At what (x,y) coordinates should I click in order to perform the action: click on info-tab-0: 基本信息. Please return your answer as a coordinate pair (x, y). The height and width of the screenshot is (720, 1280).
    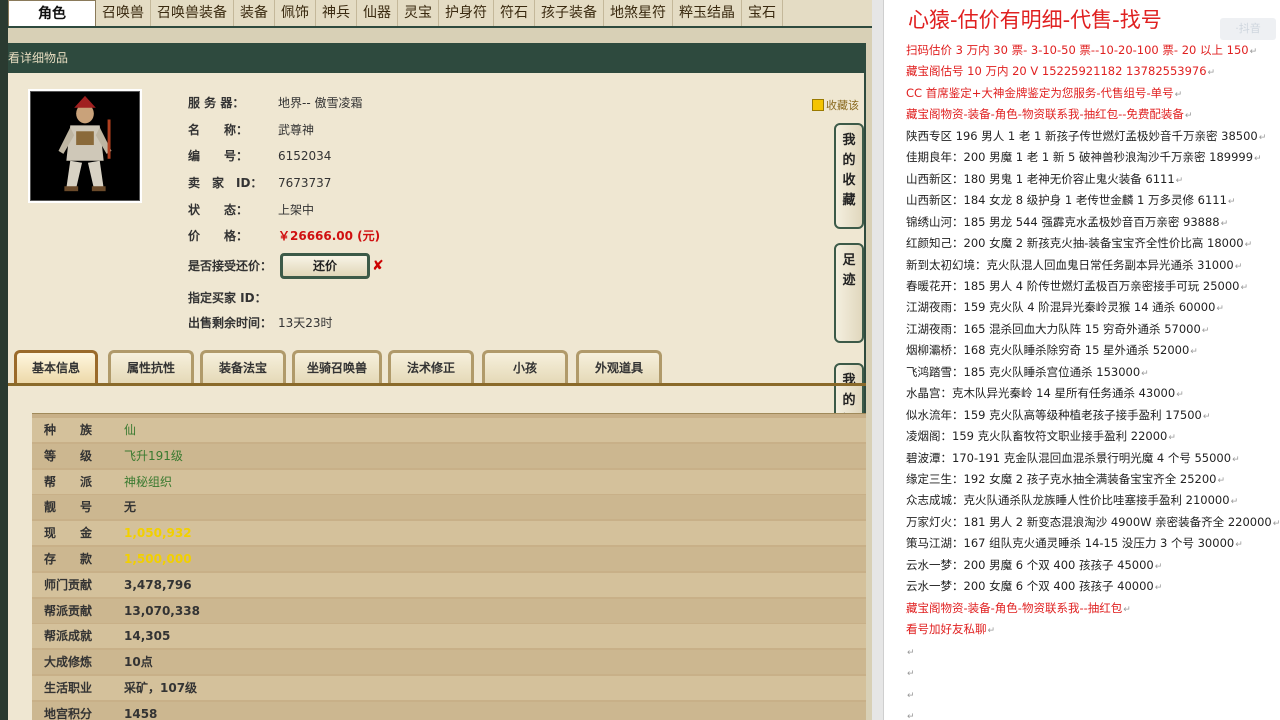
    Looking at the image, I should click on (56, 367).